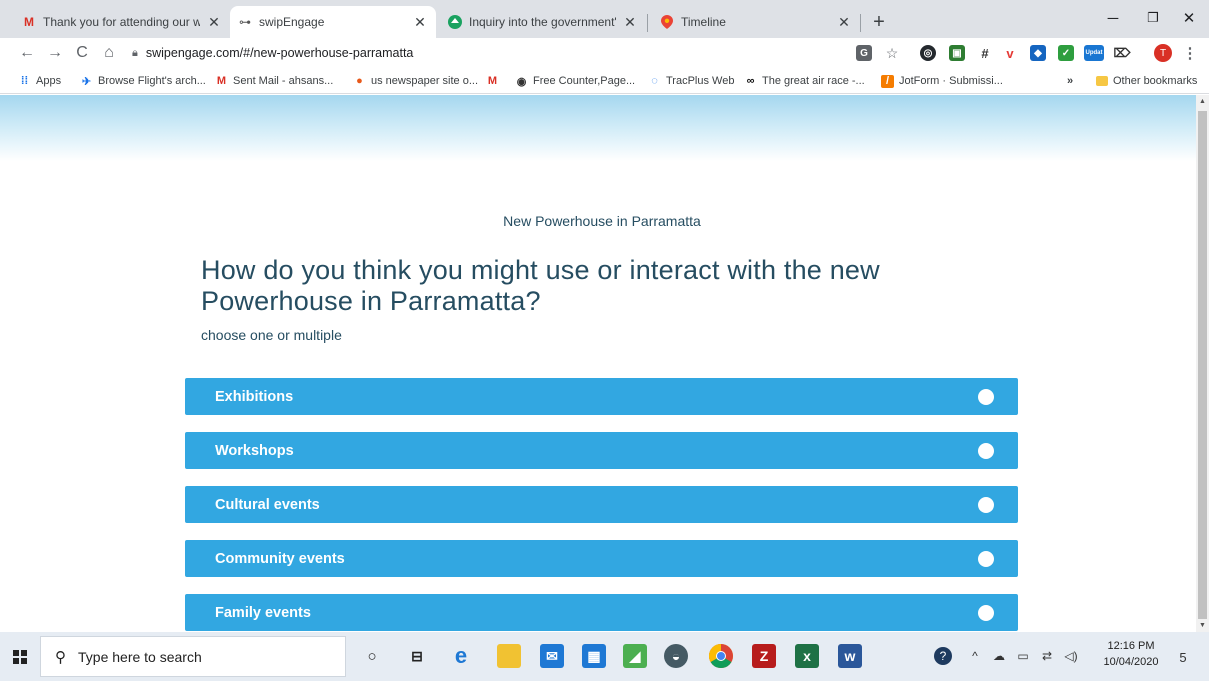 This screenshot has height=681, width=1209. What do you see at coordinates (254, 396) in the screenshot?
I see `option-label: Exhibitions` at bounding box center [254, 396].